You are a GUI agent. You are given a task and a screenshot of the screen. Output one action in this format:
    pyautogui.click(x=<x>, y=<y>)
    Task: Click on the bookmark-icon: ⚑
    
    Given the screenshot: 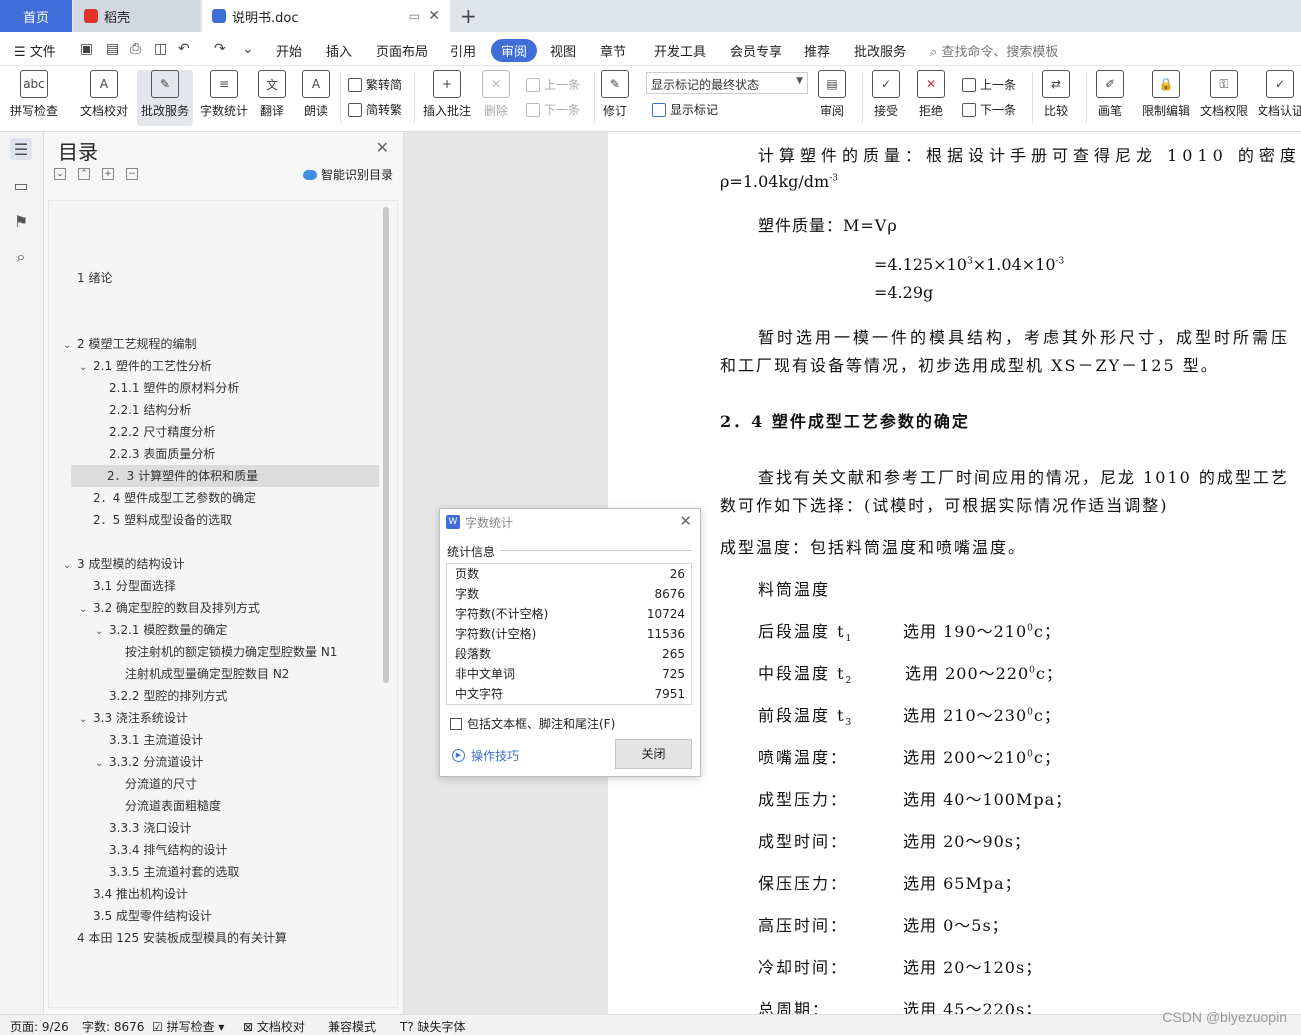 What is the action you would take?
    pyautogui.click(x=21, y=221)
    